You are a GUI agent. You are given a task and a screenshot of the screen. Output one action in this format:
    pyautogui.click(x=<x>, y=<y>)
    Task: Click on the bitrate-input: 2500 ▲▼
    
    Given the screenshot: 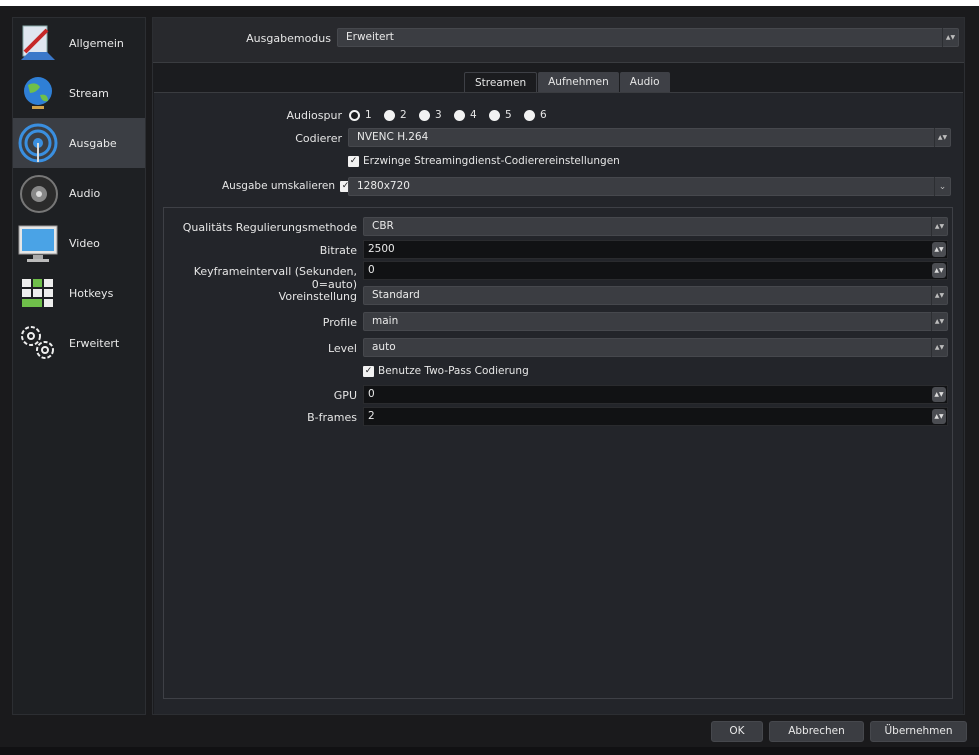 What is the action you would take?
    pyautogui.click(x=655, y=249)
    